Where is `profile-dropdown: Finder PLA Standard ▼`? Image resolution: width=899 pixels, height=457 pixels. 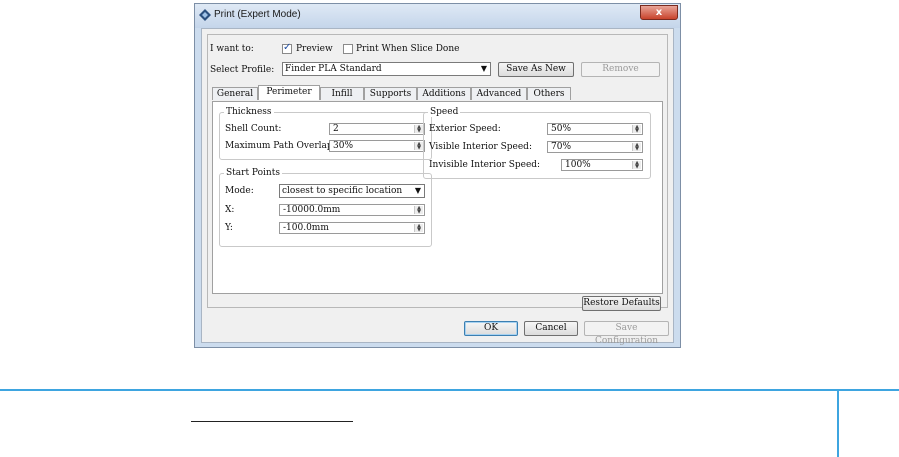
profile-dropdown: Finder PLA Standard ▼ is located at coordinates (386, 69).